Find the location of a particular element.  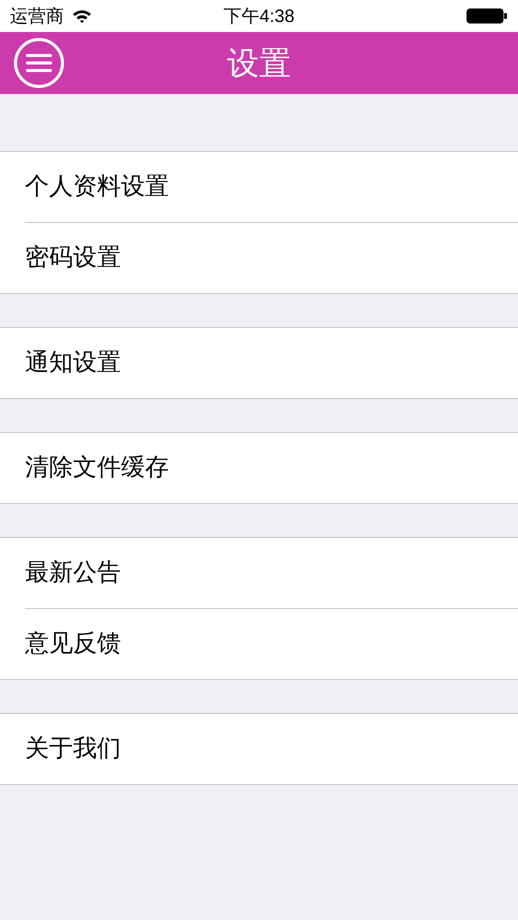

menu-button is located at coordinates (39, 63).